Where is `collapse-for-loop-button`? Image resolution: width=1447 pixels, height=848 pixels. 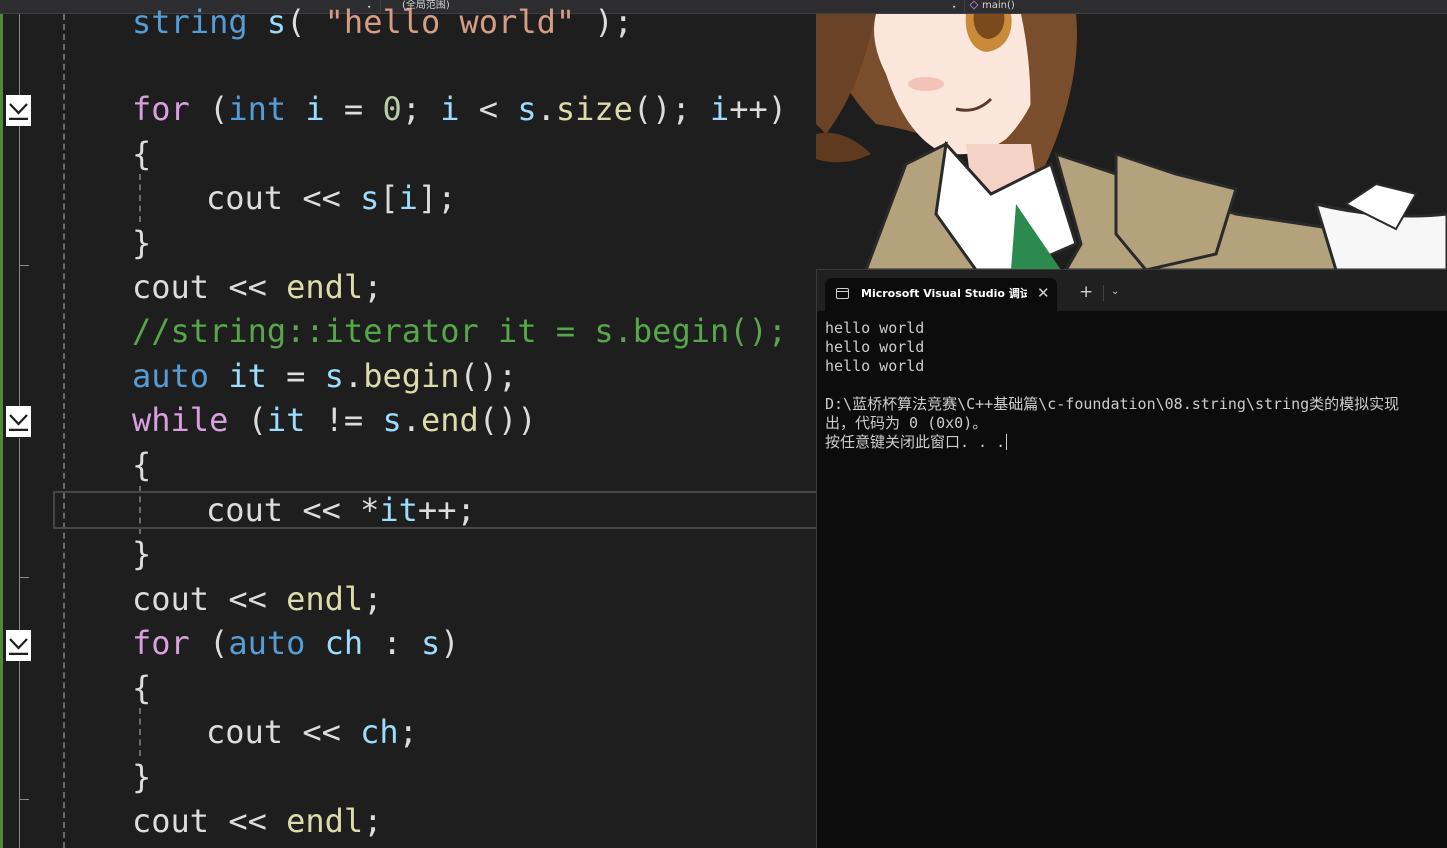 collapse-for-loop-button is located at coordinates (18, 110).